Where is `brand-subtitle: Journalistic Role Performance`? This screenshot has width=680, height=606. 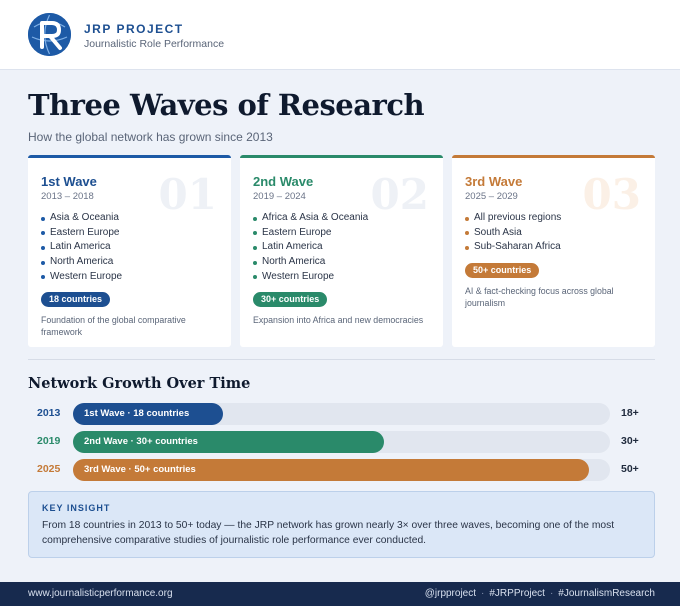
brand-subtitle: Journalistic Role Performance is located at coordinates (154, 44).